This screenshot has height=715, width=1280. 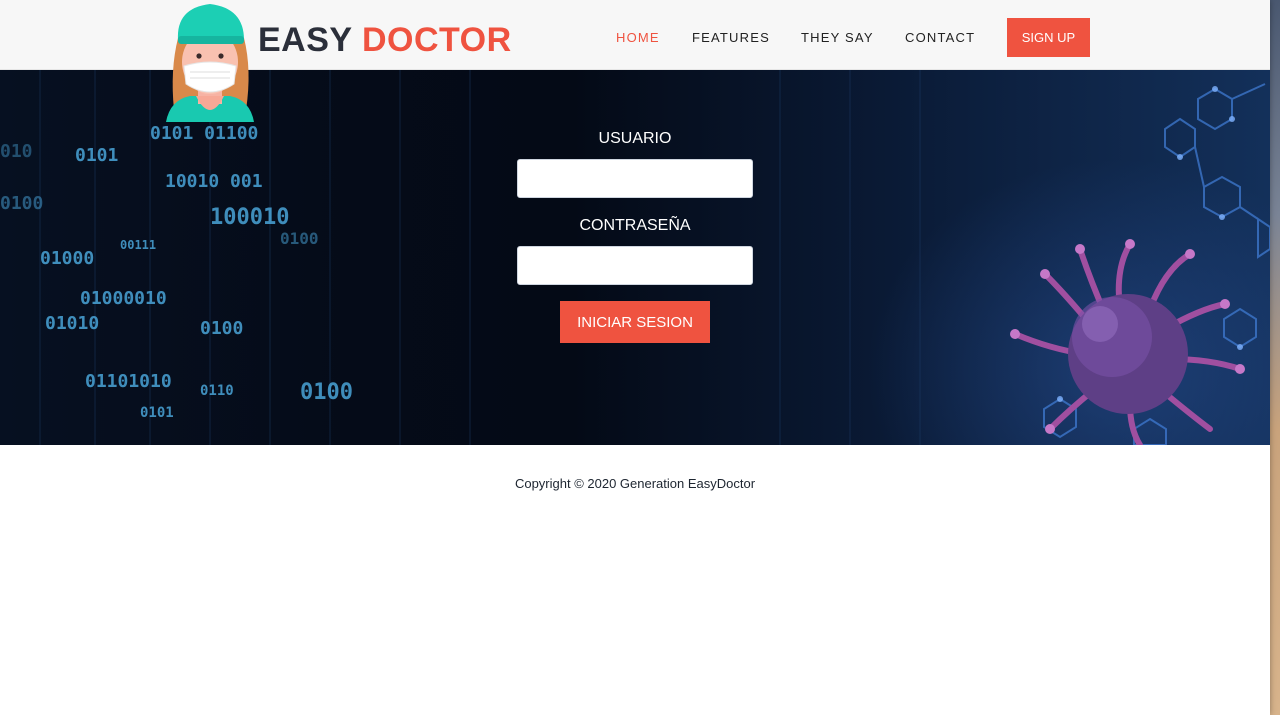 I want to click on nav-item-contact: CONTACT, so click(x=940, y=38).